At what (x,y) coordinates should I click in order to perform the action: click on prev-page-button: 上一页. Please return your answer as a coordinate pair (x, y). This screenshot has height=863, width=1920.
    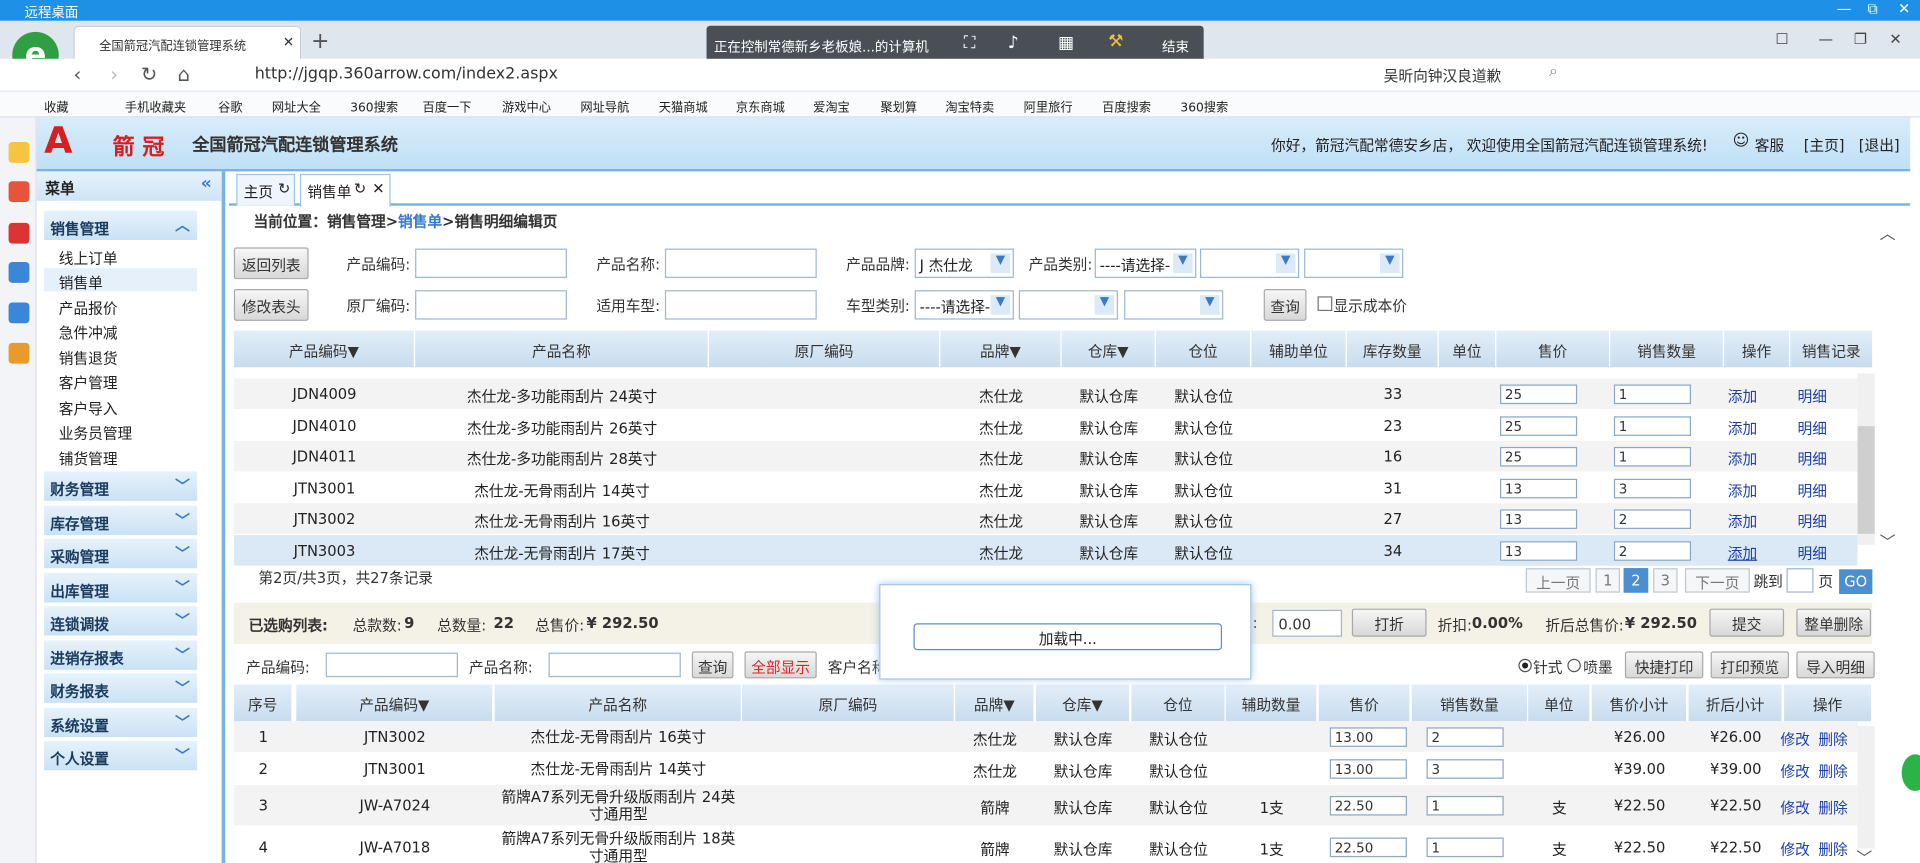
    Looking at the image, I should click on (1558, 580).